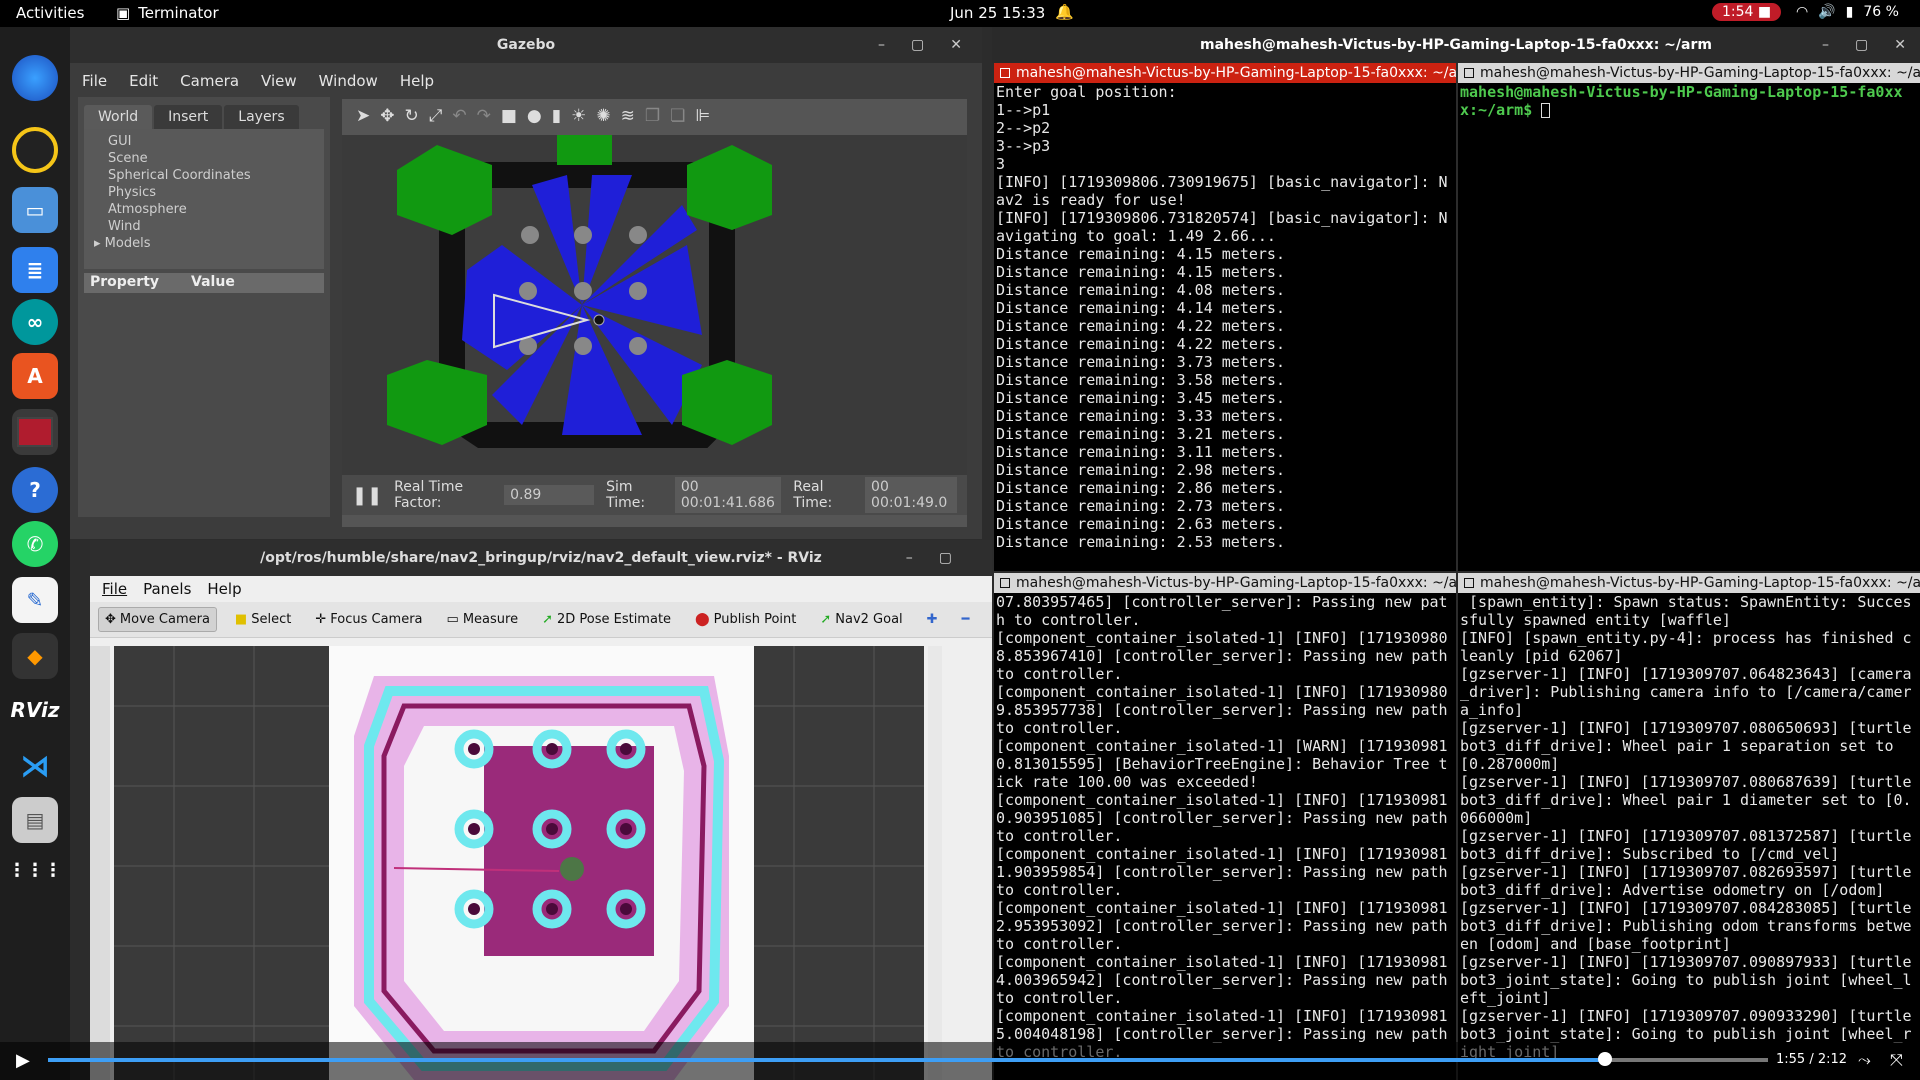 The image size is (1920, 1080). Describe the element at coordinates (35, 820) in the screenshot. I see `disk-icon: ▤` at that location.